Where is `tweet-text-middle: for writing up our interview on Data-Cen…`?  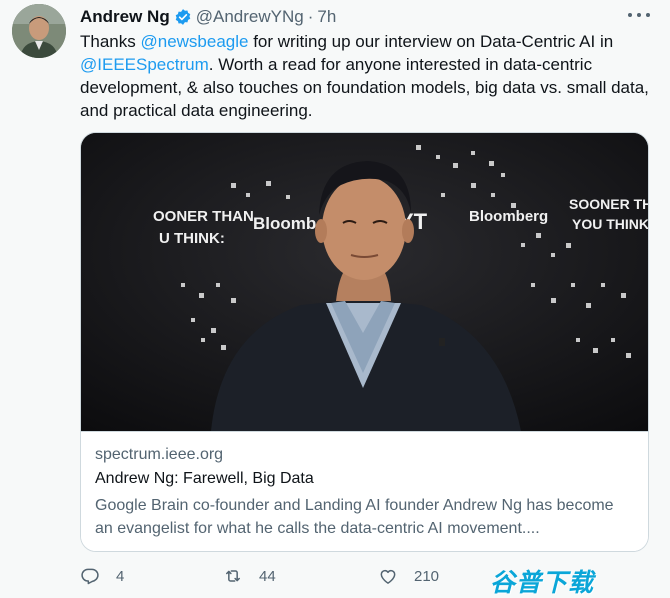 tweet-text-middle: for writing up our interview on Data-Cen… is located at coordinates (431, 41).